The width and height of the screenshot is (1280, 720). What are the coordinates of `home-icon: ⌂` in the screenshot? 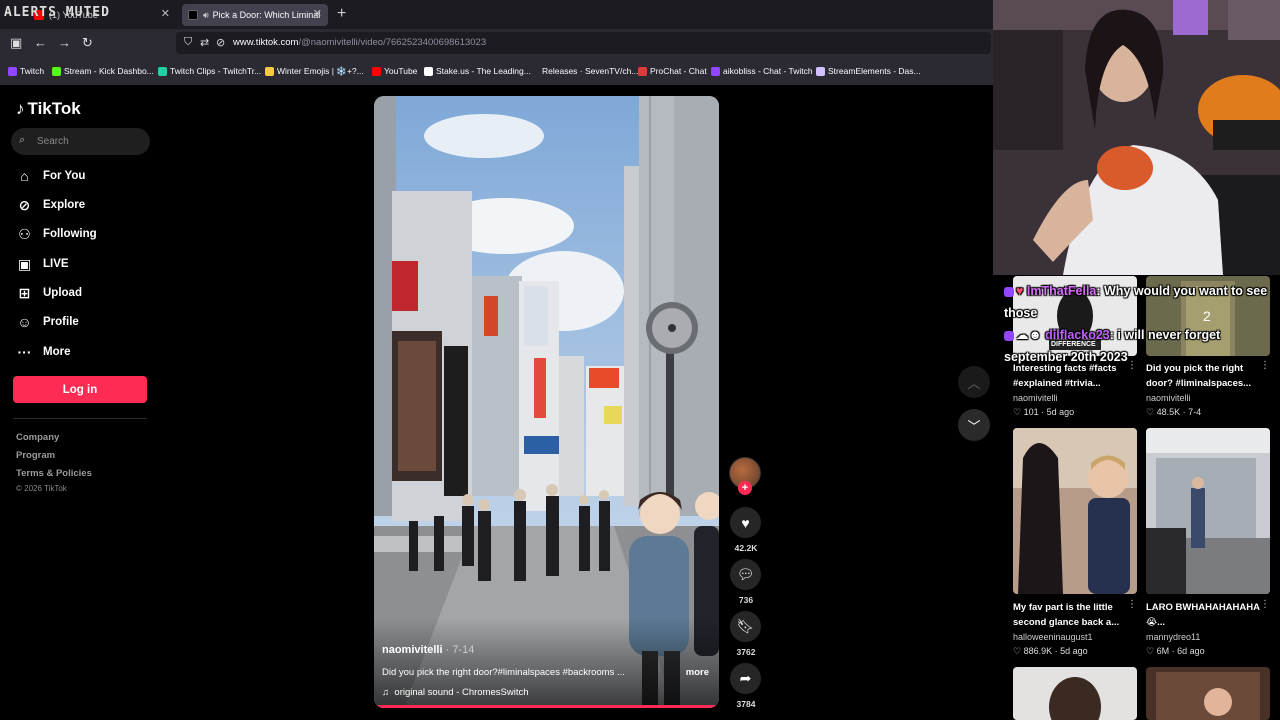 It's located at (24, 176).